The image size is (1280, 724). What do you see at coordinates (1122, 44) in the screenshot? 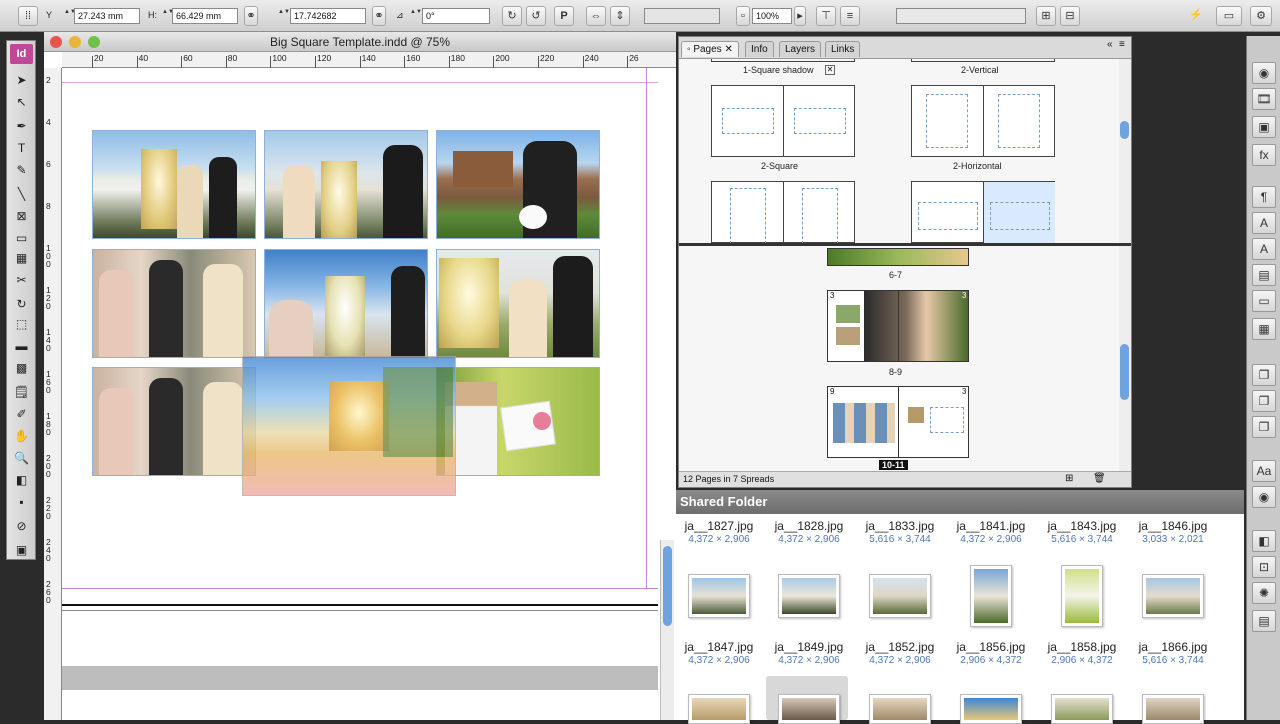
I see `panel-menu-icon: ≡` at bounding box center [1122, 44].